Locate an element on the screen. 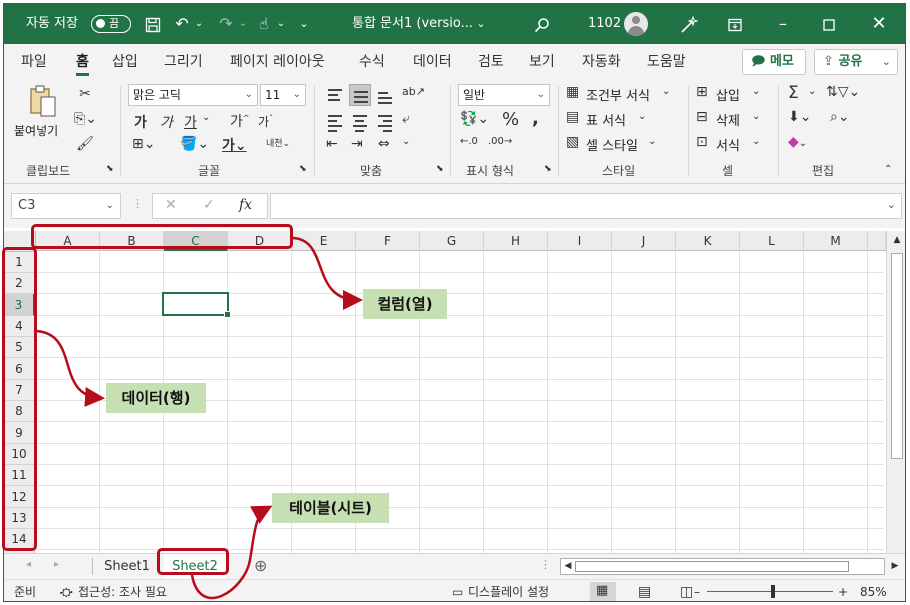  delete-cells-icon: ⊟ is located at coordinates (702, 117).